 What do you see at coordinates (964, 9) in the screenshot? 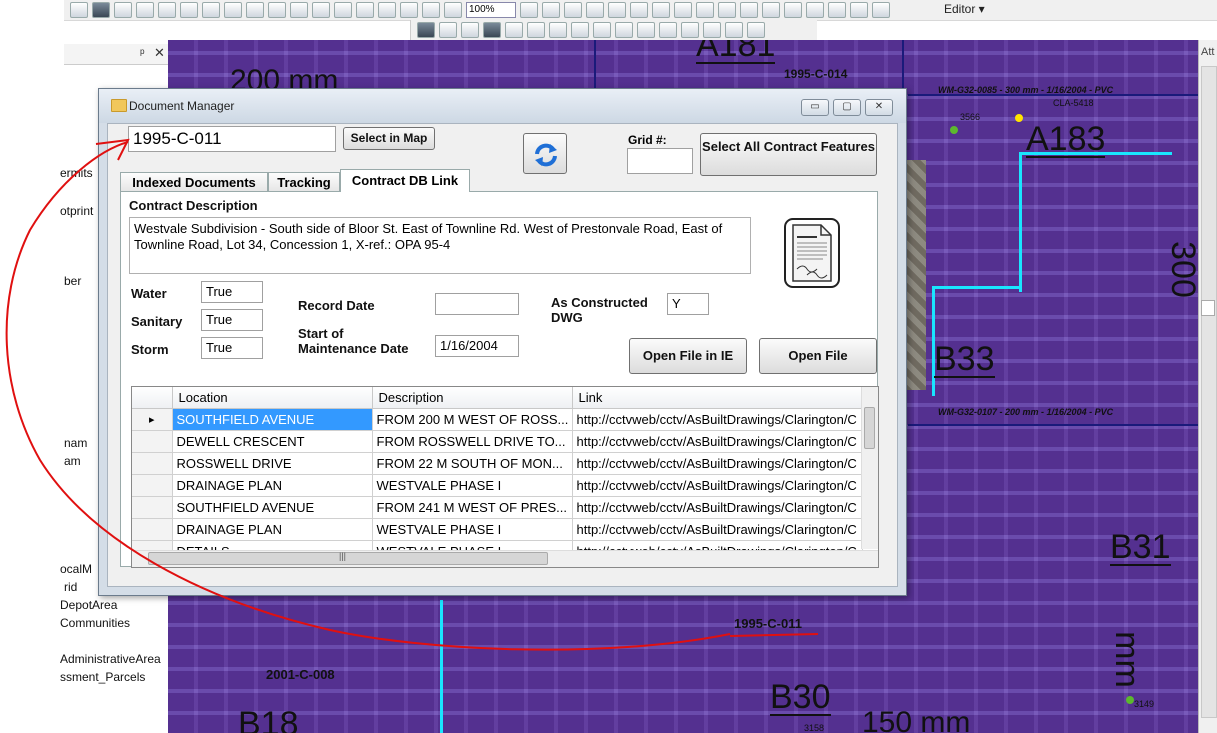
I see `editor-menu: Editor ▾` at bounding box center [964, 9].